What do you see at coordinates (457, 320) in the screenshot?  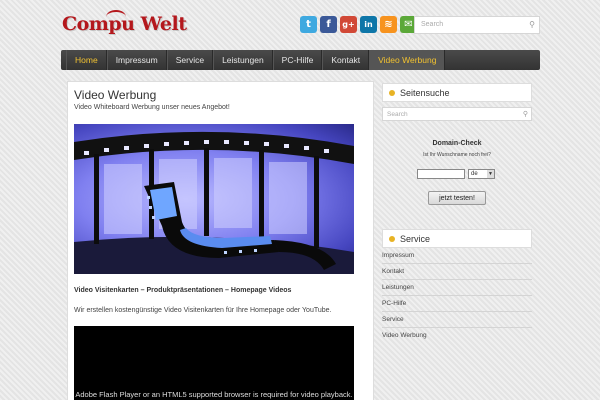 I see `sidebar-link-service: Service` at bounding box center [457, 320].